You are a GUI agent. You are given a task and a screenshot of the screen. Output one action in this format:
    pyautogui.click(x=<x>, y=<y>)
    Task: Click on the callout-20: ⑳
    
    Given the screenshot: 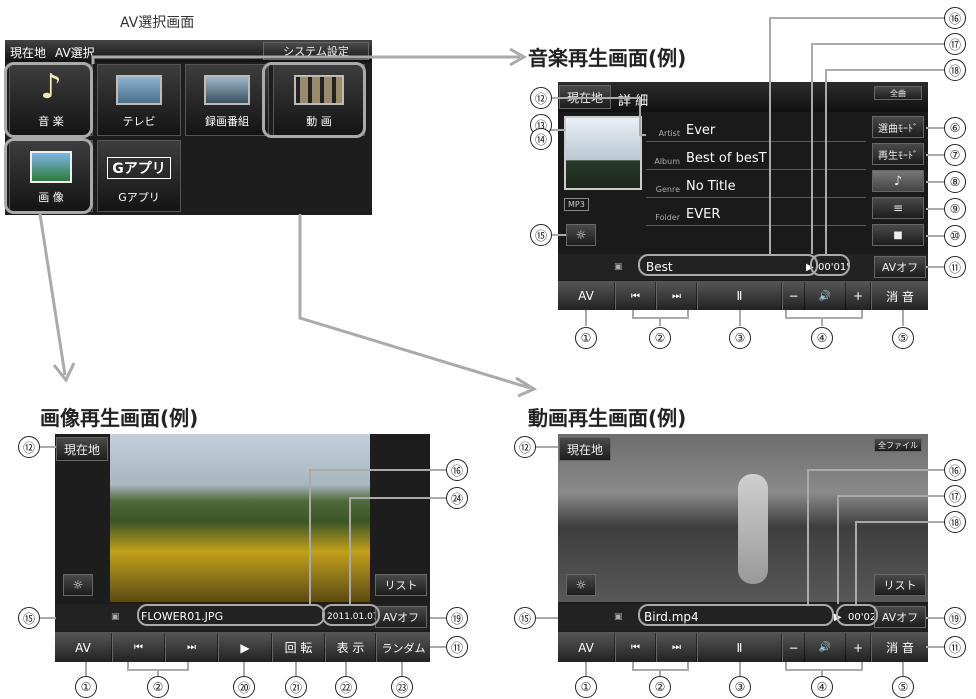 What is the action you would take?
    pyautogui.click(x=244, y=687)
    